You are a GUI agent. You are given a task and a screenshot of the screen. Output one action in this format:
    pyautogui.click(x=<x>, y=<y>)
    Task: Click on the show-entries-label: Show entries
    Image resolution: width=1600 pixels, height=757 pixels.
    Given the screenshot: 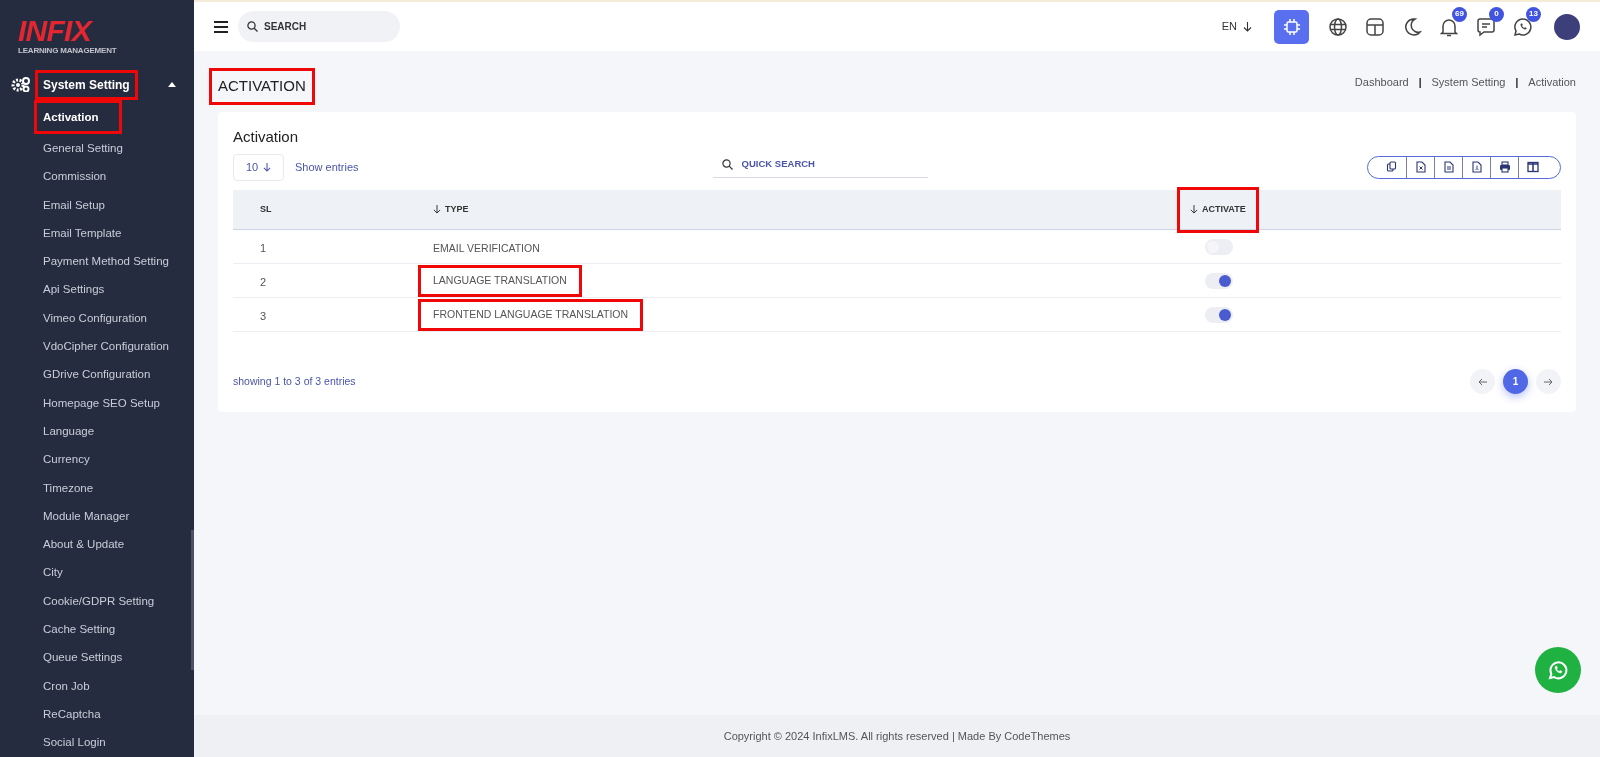 What is the action you would take?
    pyautogui.click(x=327, y=167)
    